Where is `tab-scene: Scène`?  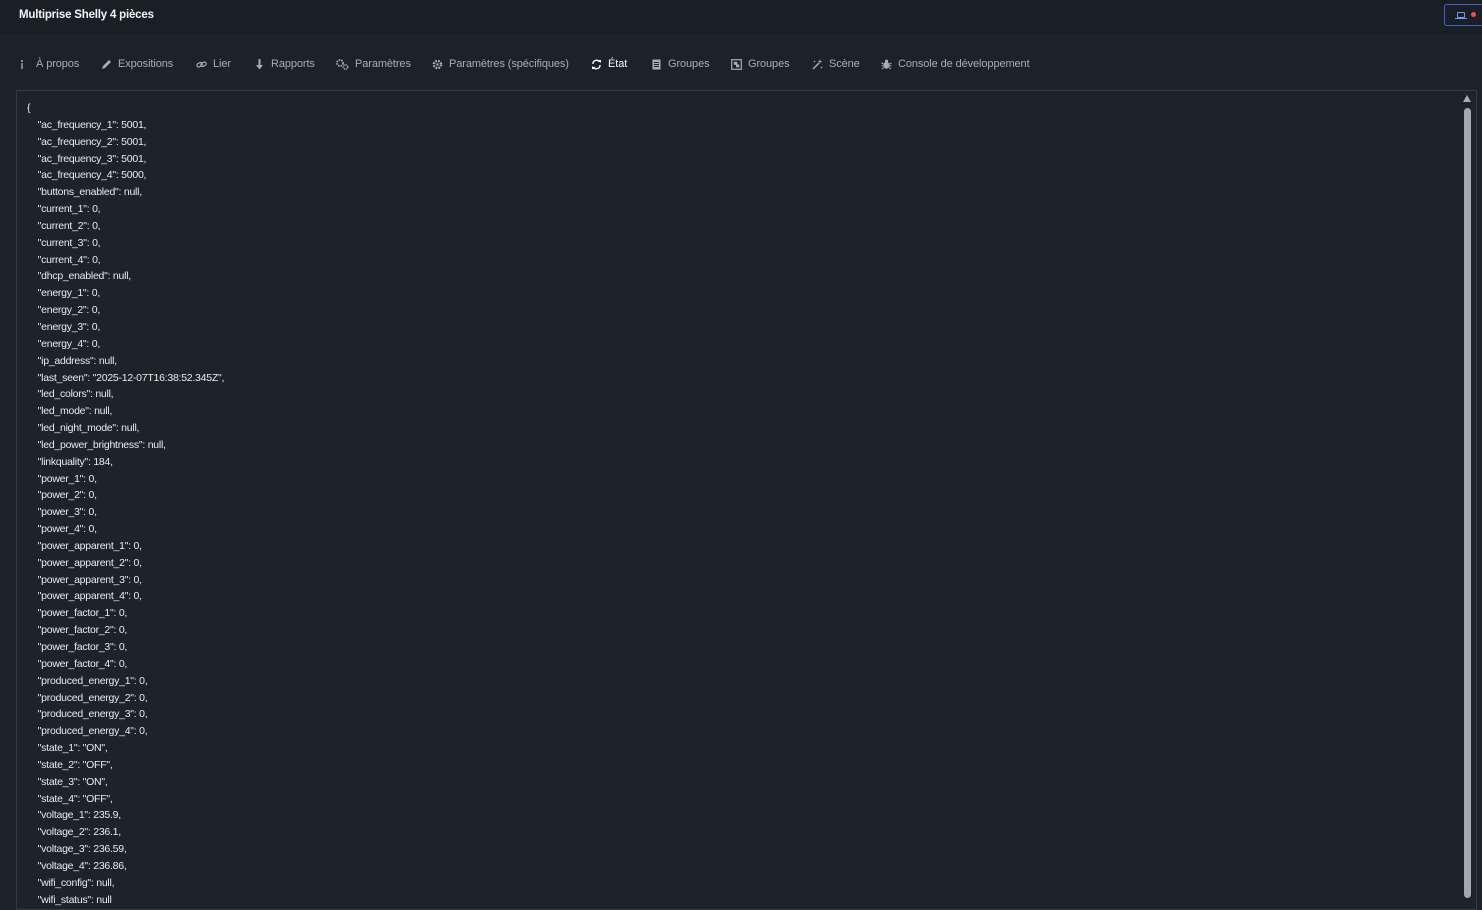 tab-scene: Scène is located at coordinates (836, 64).